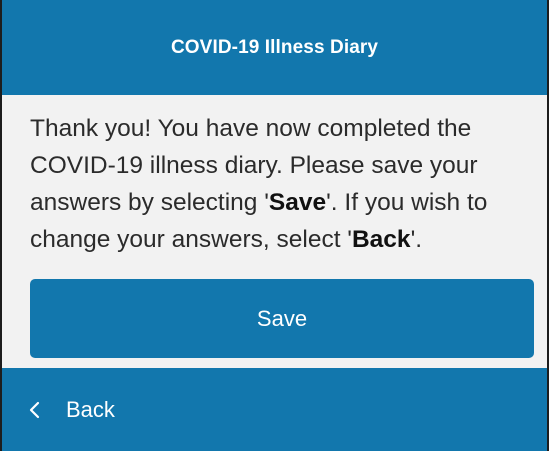 This screenshot has height=451, width=549. I want to click on save-button-label: Save, so click(282, 318).